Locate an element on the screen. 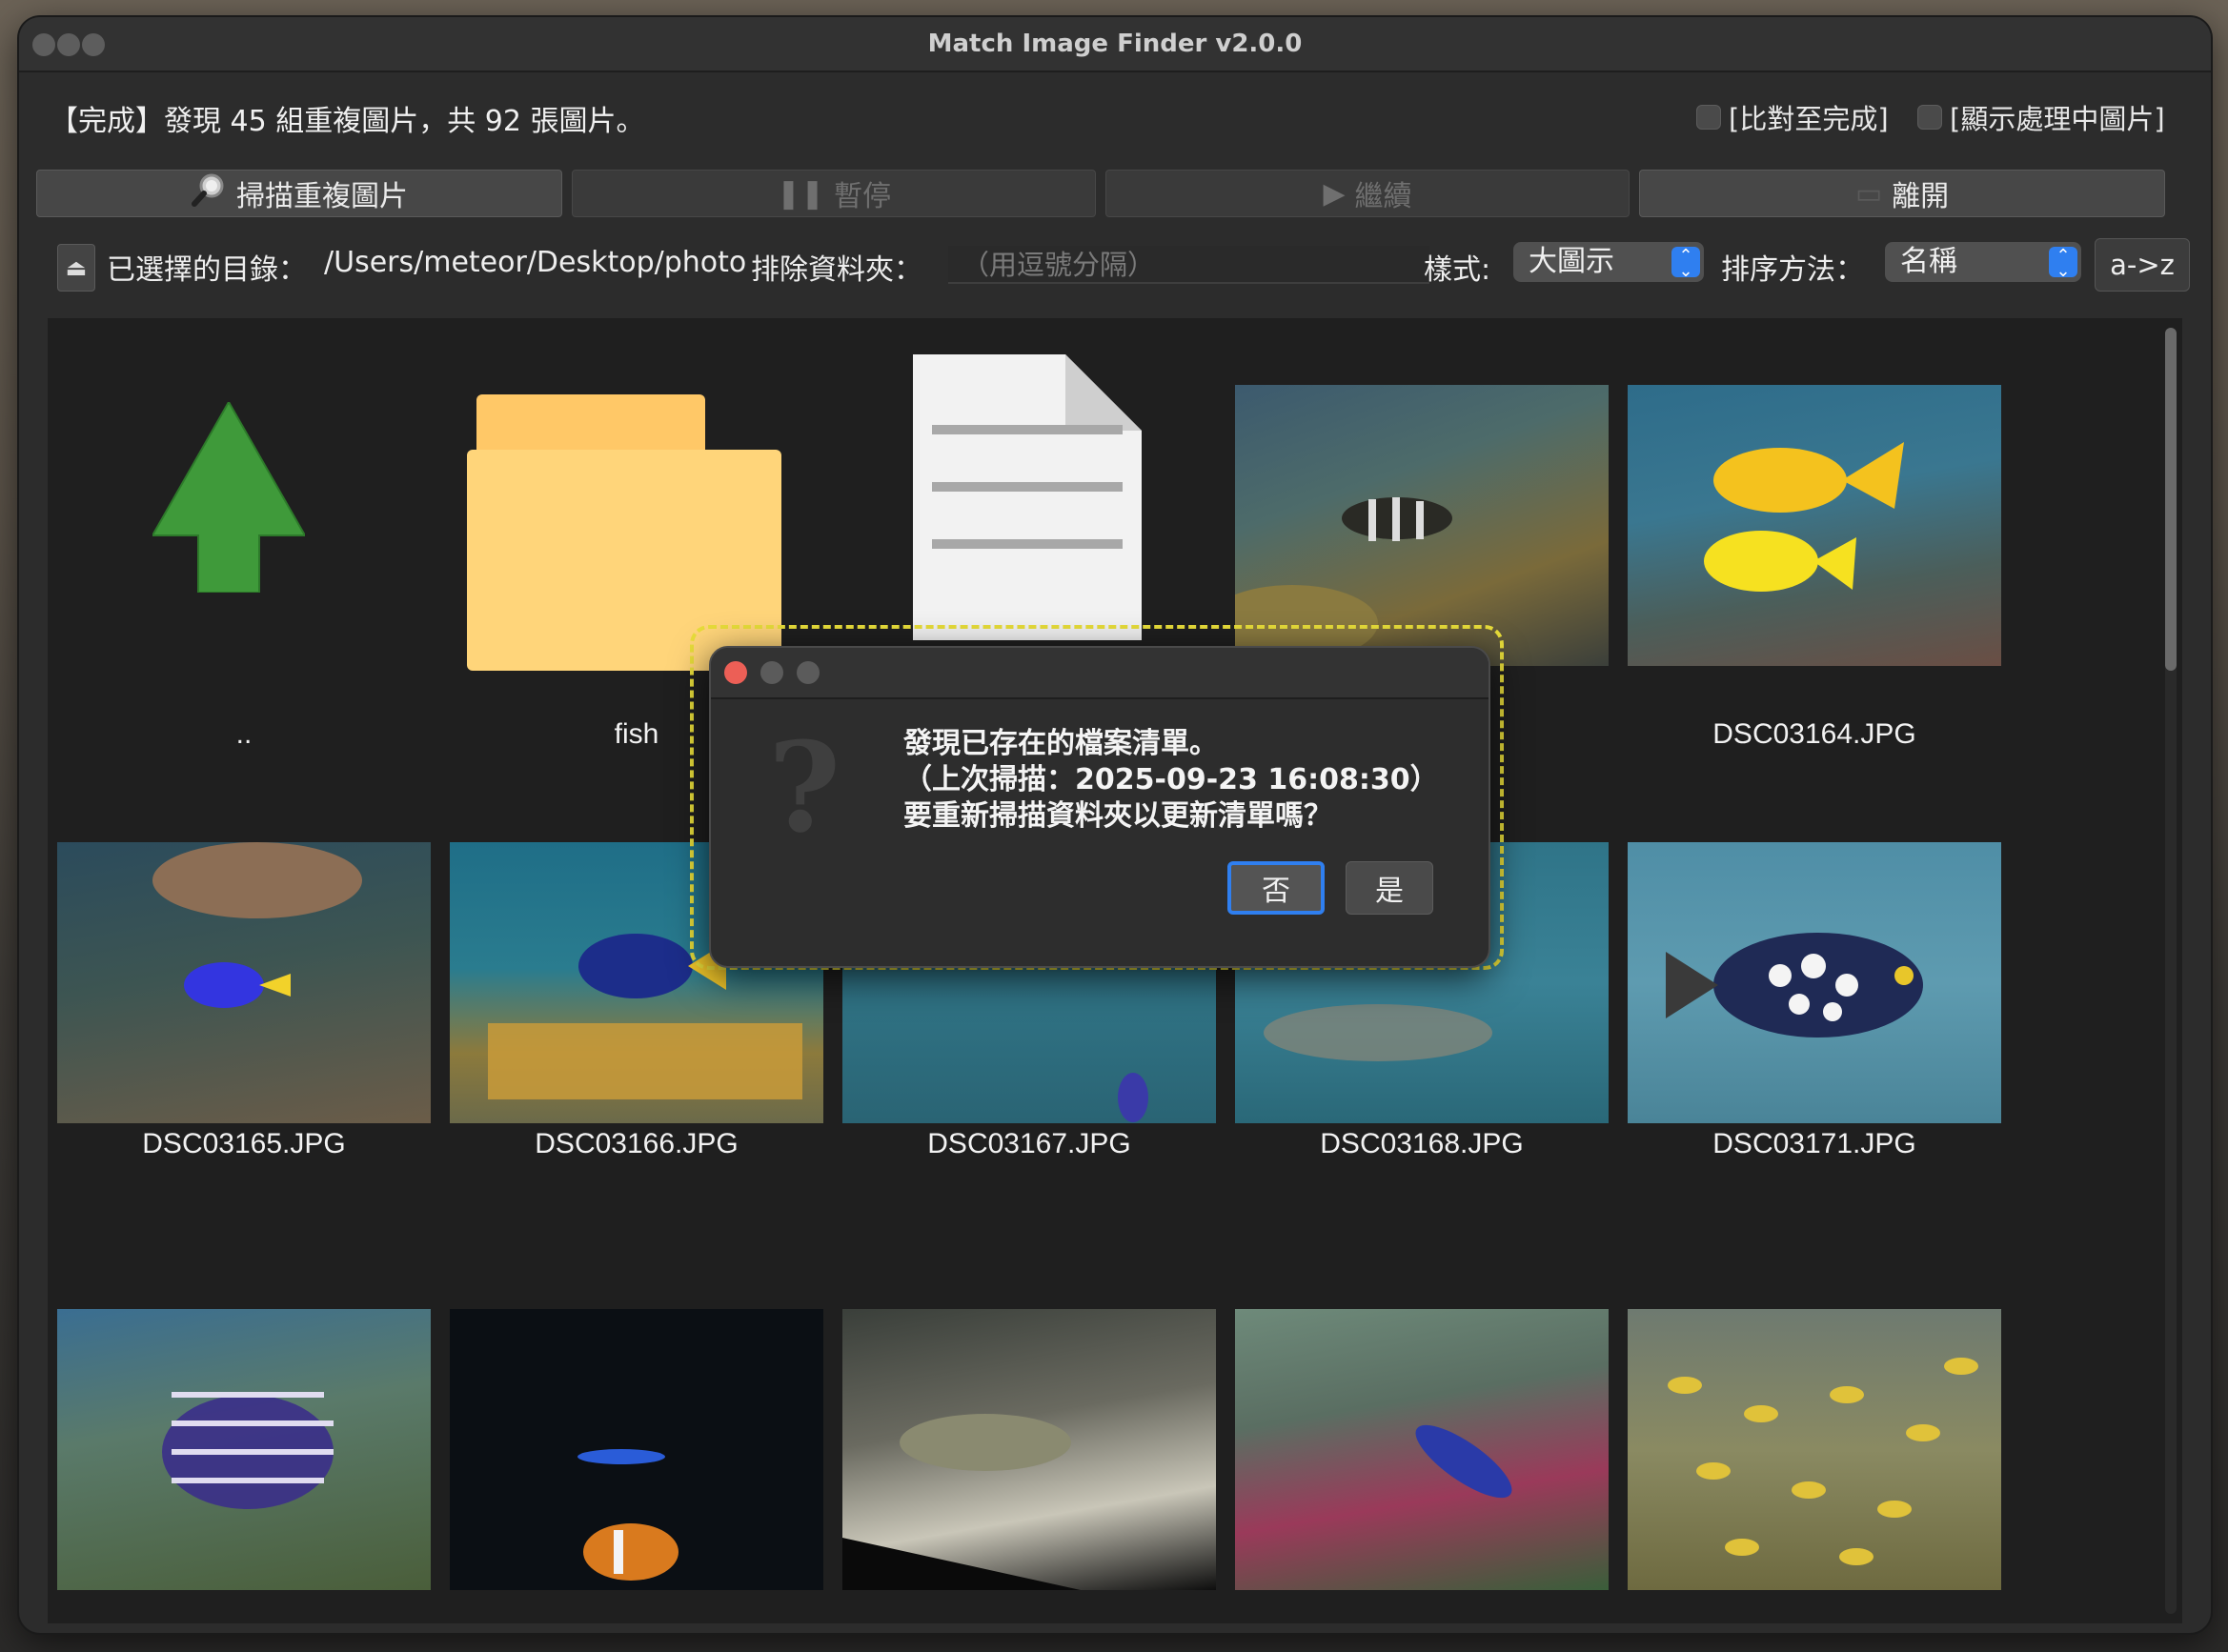 This screenshot has height=1652, width=2228. document-icon is located at coordinates (1027, 497).